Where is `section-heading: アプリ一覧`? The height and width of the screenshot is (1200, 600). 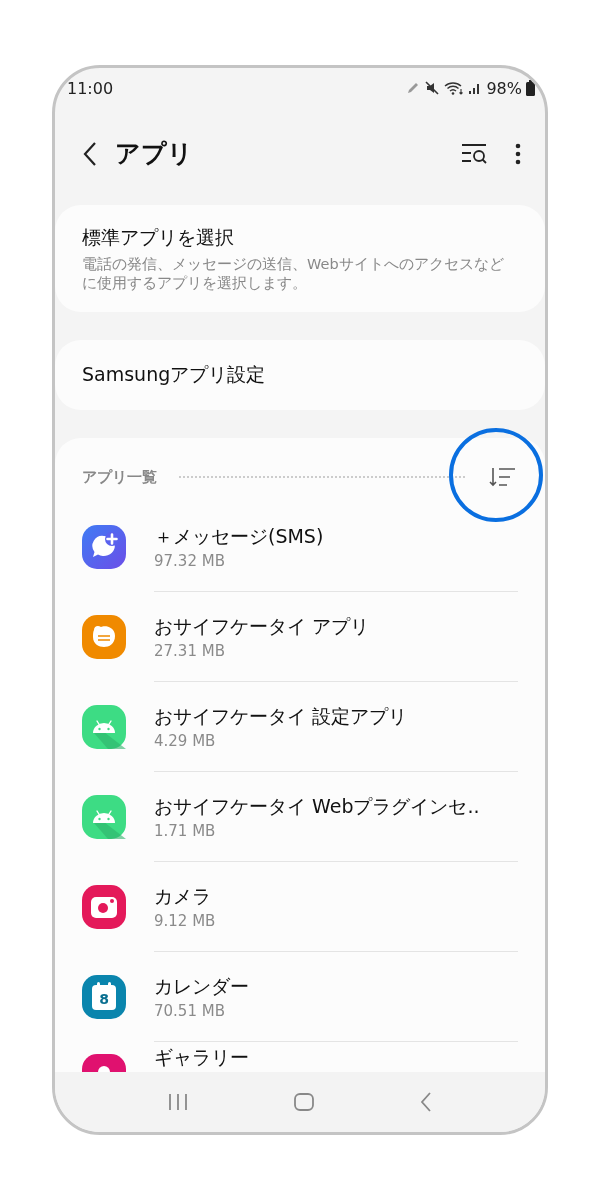
section-heading: アプリ一覧 is located at coordinates (119, 477).